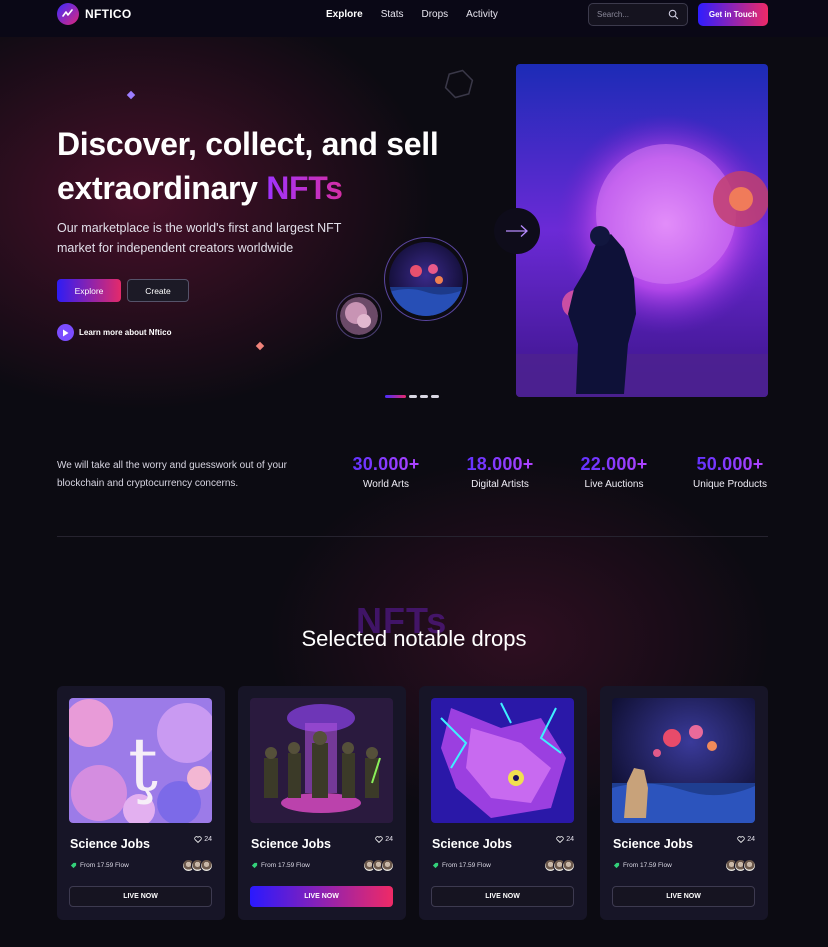  What do you see at coordinates (614, 484) in the screenshot?
I see `stat-label: Live Auctions` at bounding box center [614, 484].